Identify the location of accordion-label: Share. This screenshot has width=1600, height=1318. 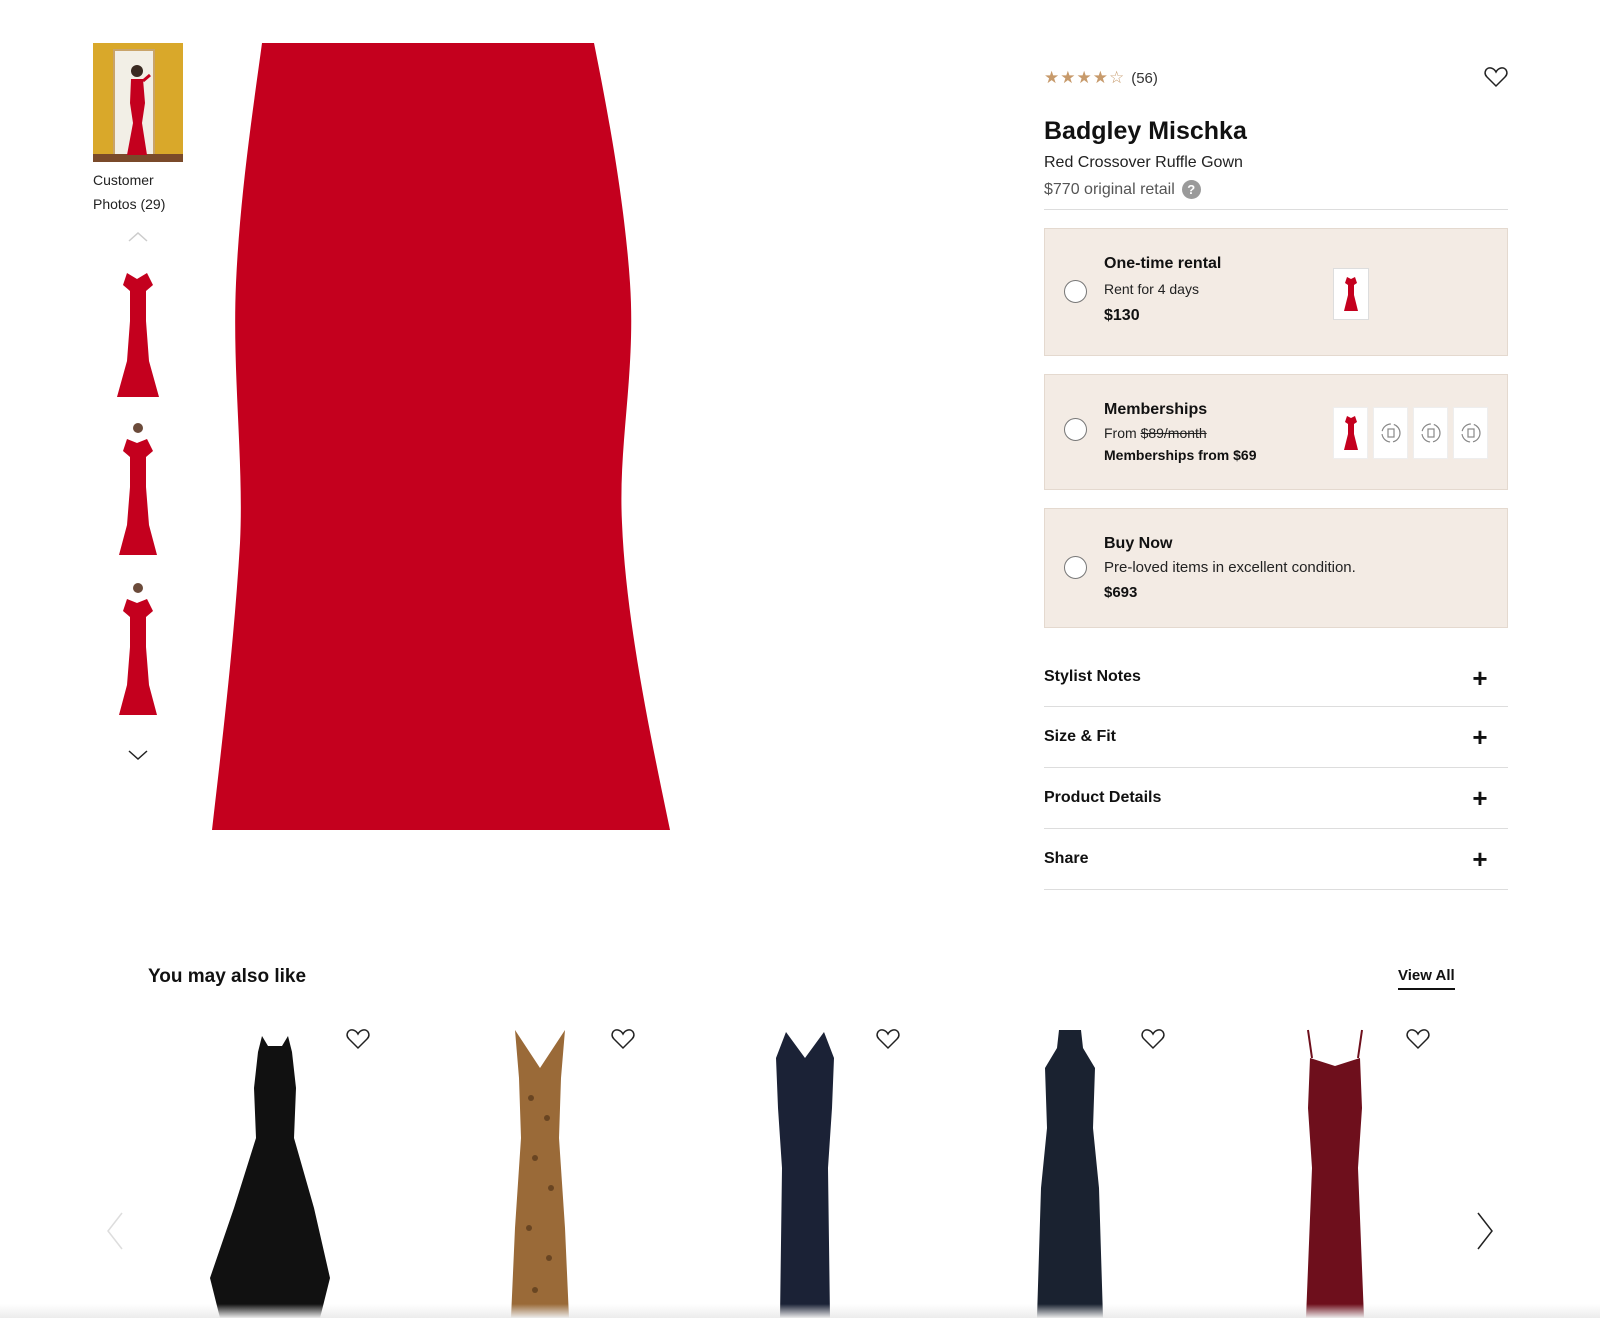
(1066, 858).